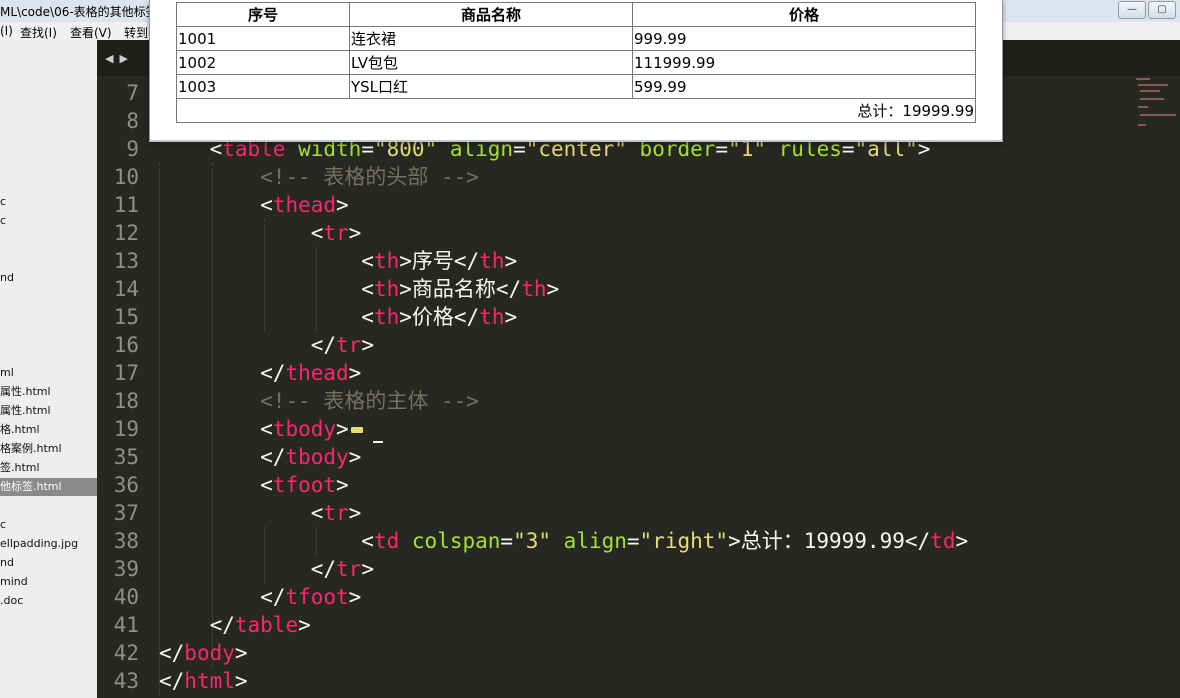  Describe the element at coordinates (254, 485) in the screenshot. I see `code-line-36: <tfoot>` at that location.